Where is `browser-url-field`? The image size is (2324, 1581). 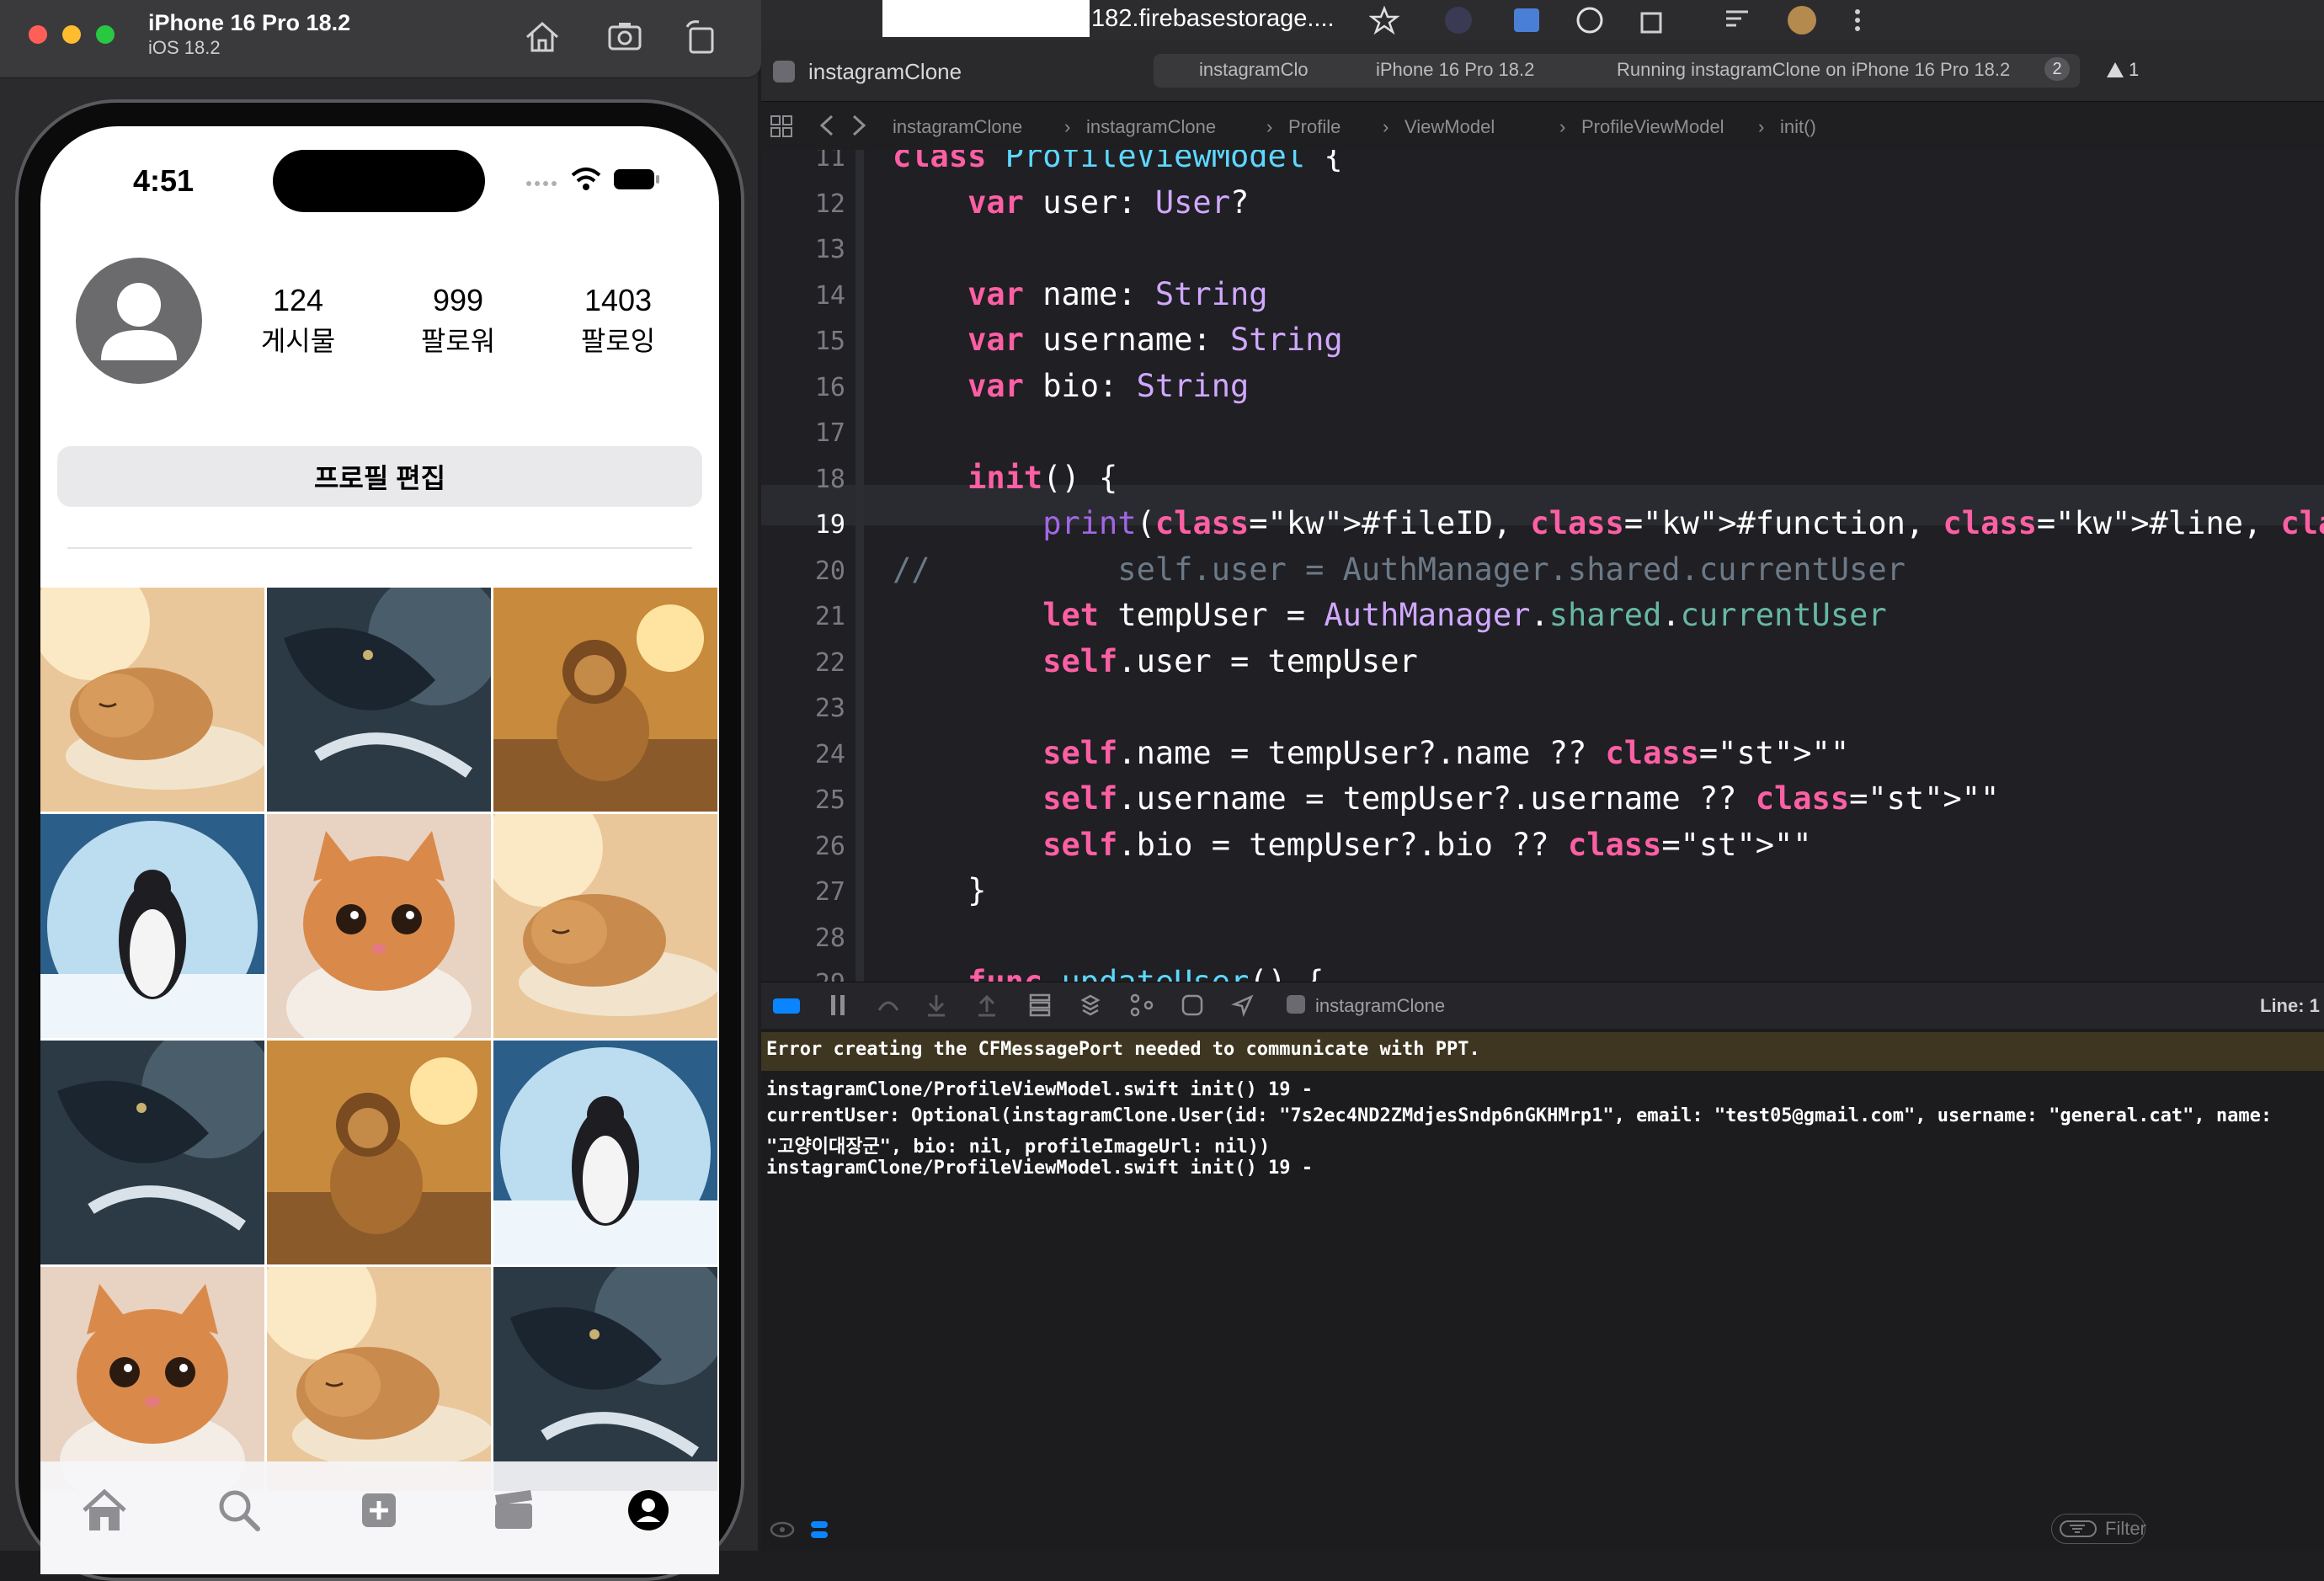
browser-url-field is located at coordinates (986, 18).